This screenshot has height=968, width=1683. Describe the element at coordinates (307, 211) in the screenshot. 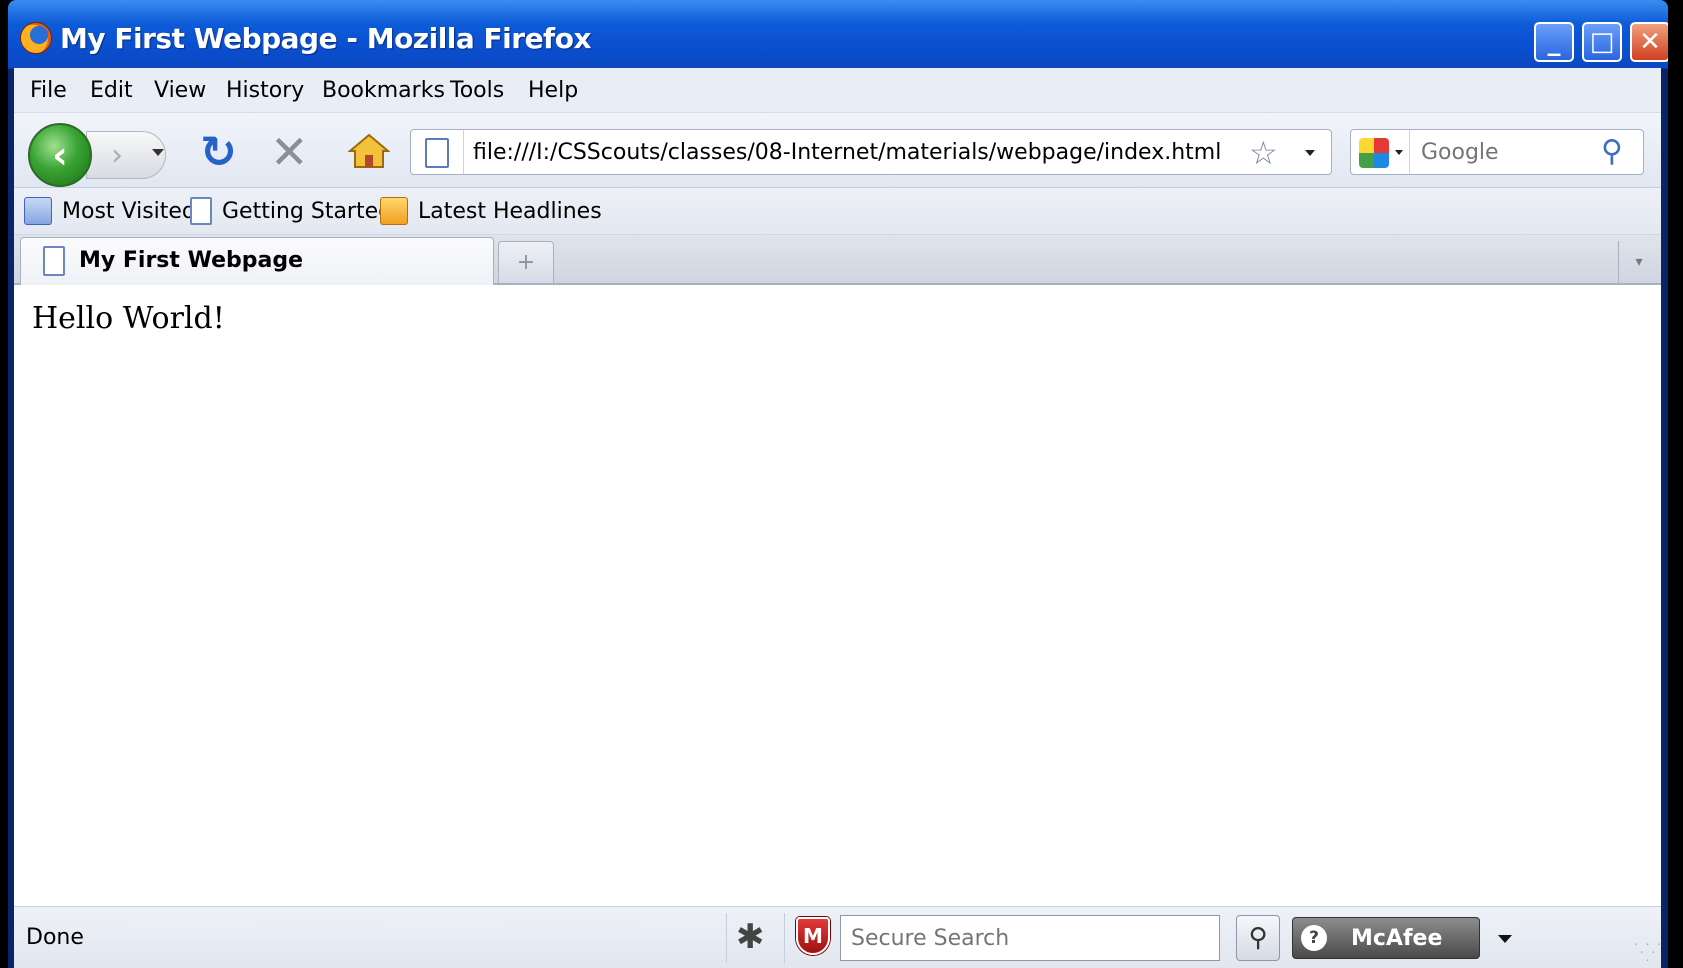

I see `bookmark-label: Getting Started` at that location.